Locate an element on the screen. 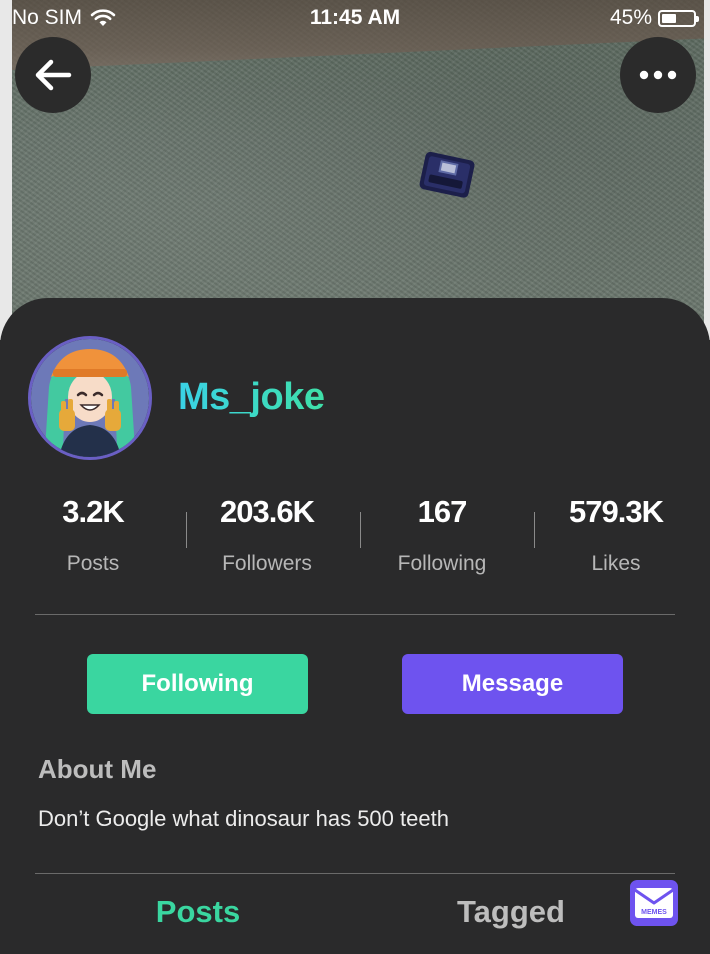 Image resolution: width=710 pixels, height=954 pixels. memes-envelope-icon: MEMES is located at coordinates (654, 903).